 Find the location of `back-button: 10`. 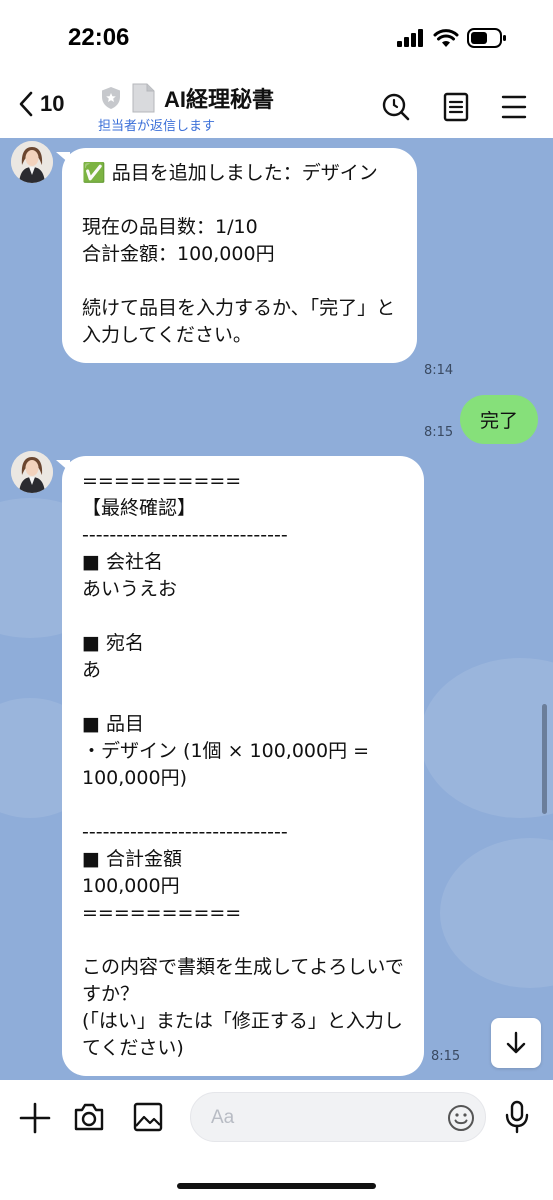

back-button: 10 is located at coordinates (41, 104).